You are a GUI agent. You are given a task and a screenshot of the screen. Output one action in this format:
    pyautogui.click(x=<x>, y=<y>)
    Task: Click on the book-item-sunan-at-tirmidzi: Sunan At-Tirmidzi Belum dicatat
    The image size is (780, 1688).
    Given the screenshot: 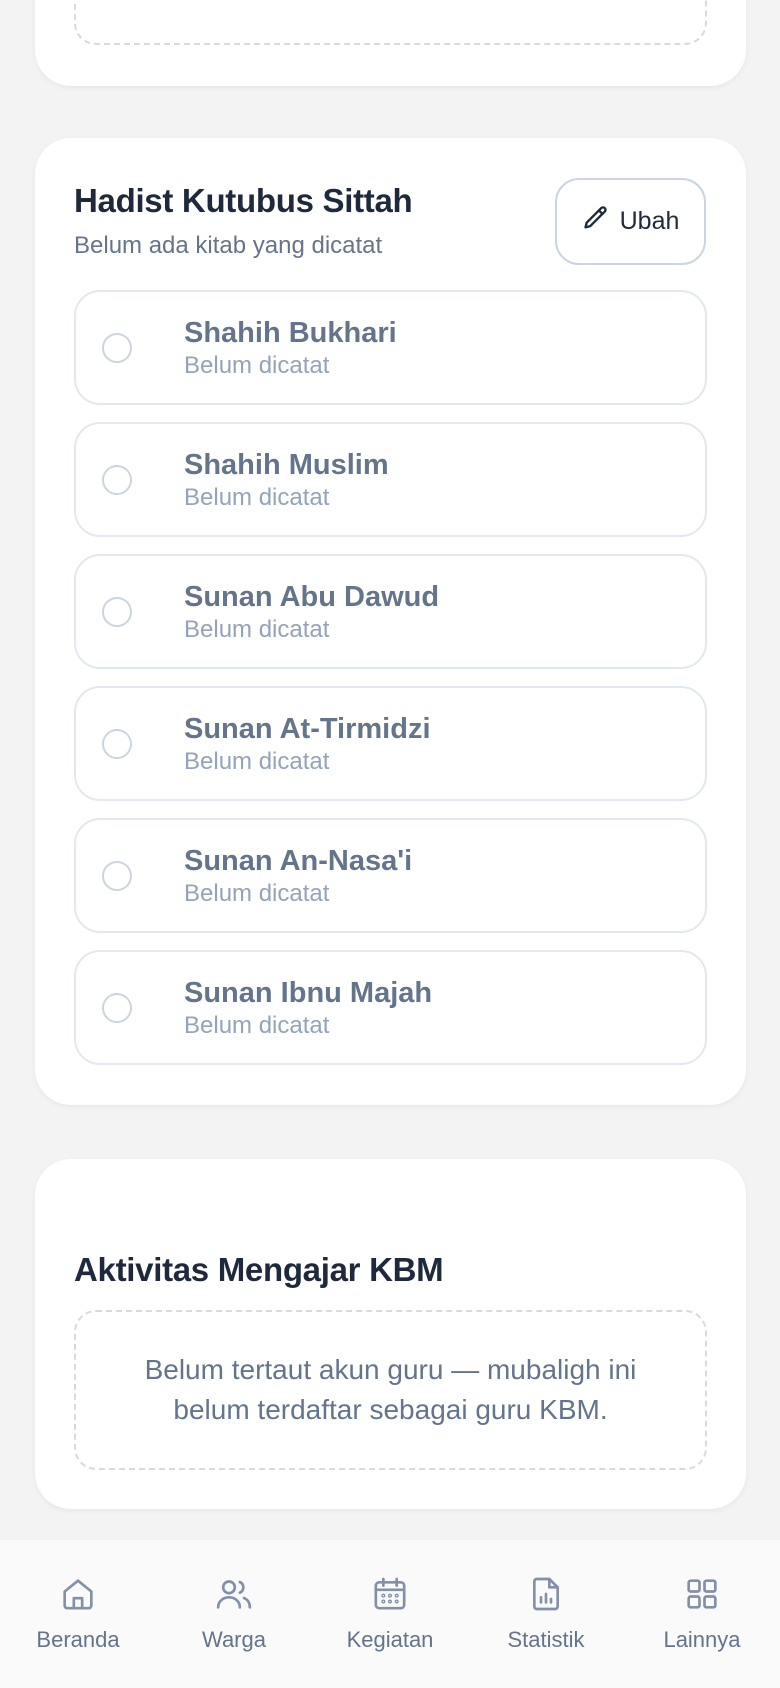 What is the action you would take?
    pyautogui.click(x=390, y=743)
    